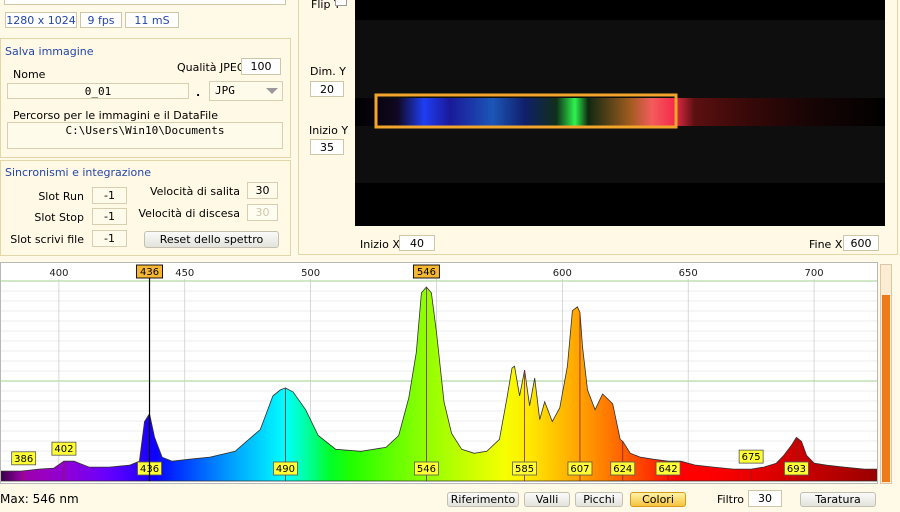  What do you see at coordinates (562, 273) in the screenshot?
I see `x-tick-label: 600` at bounding box center [562, 273].